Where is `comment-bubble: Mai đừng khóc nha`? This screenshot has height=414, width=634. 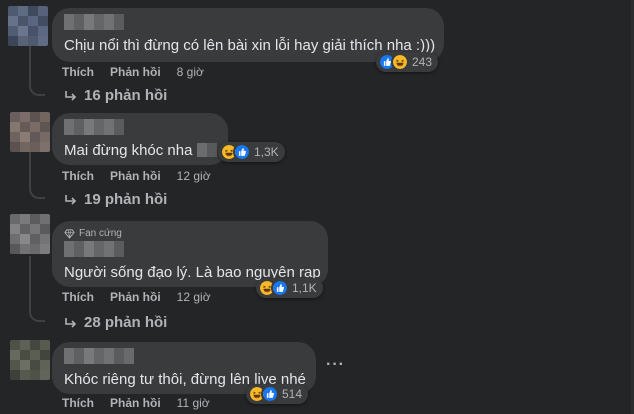 comment-bubble: Mai đừng khóc nha is located at coordinates (140, 139).